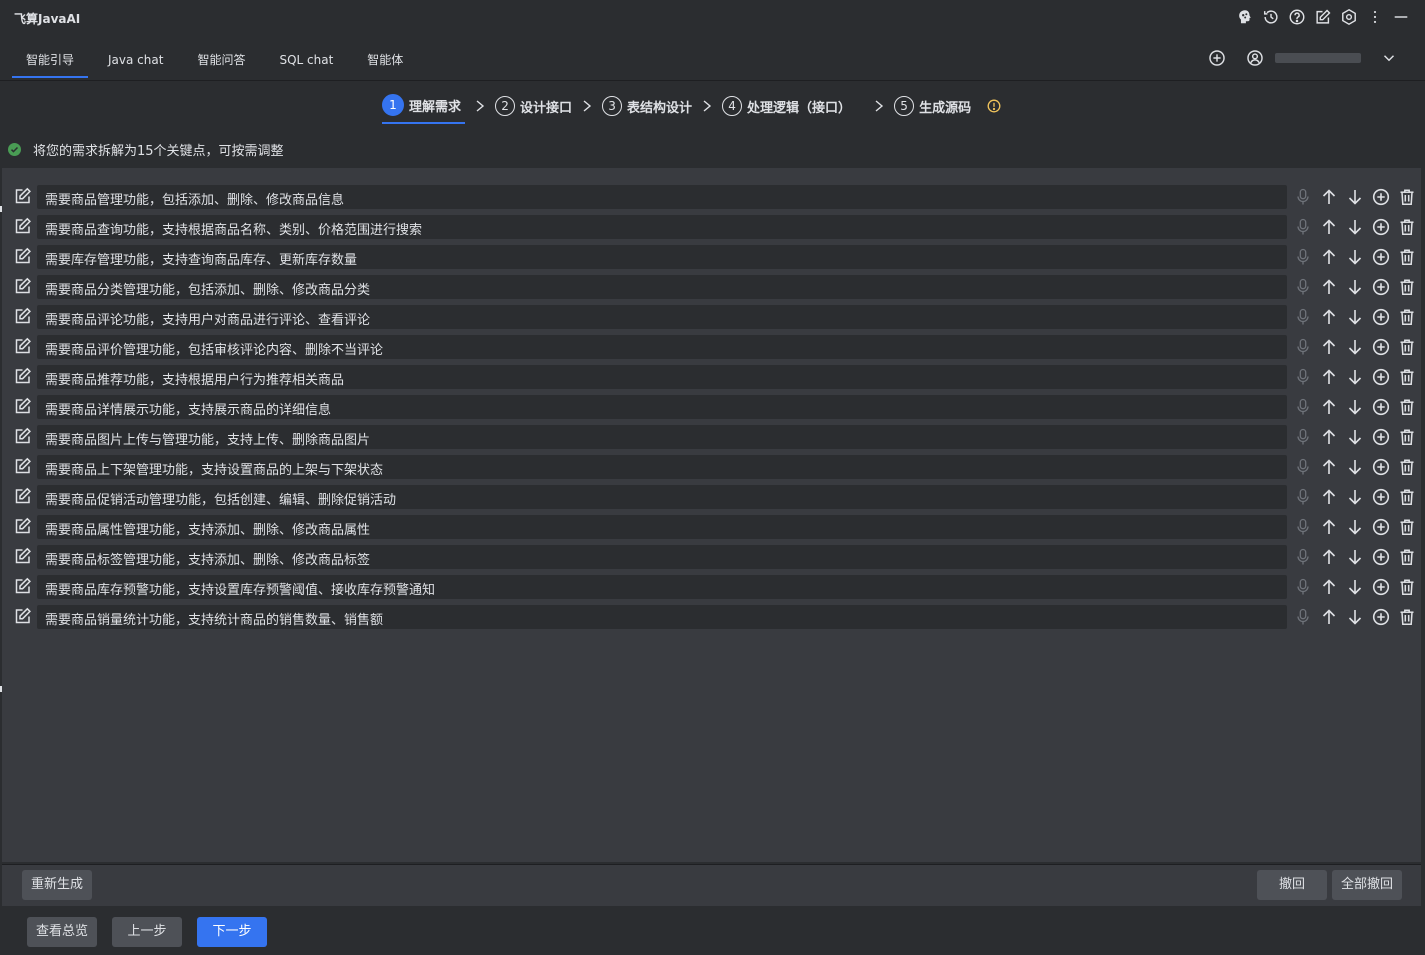 The height and width of the screenshot is (955, 1425). What do you see at coordinates (932, 106) in the screenshot?
I see `step-generate-source: 5 生成源码` at bounding box center [932, 106].